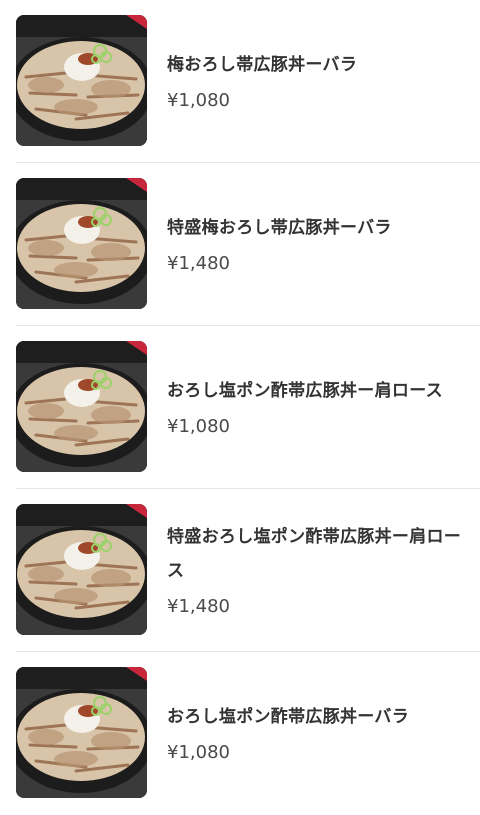  Describe the element at coordinates (315, 733) in the screenshot. I see `menu-item-info: おろし塩ポン酢帯広豚丼ーバラ ¥1,080` at that location.